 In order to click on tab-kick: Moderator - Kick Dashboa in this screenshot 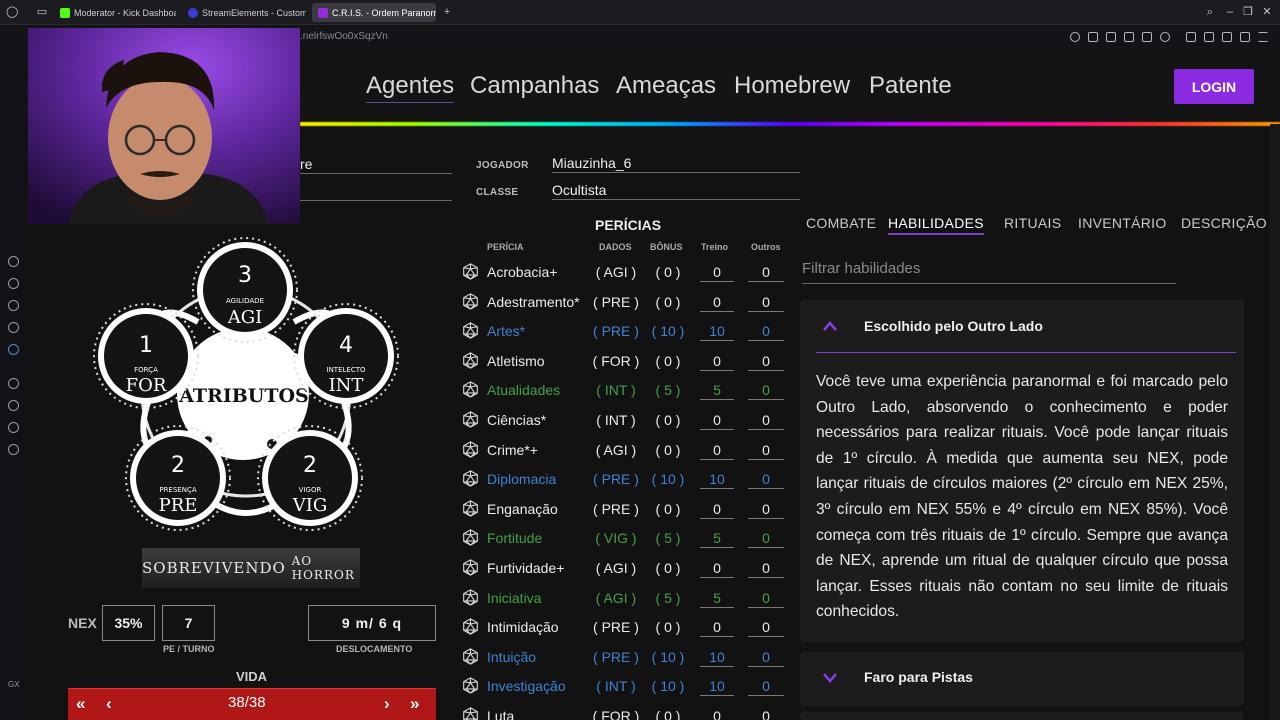, I will do `click(115, 12)`.